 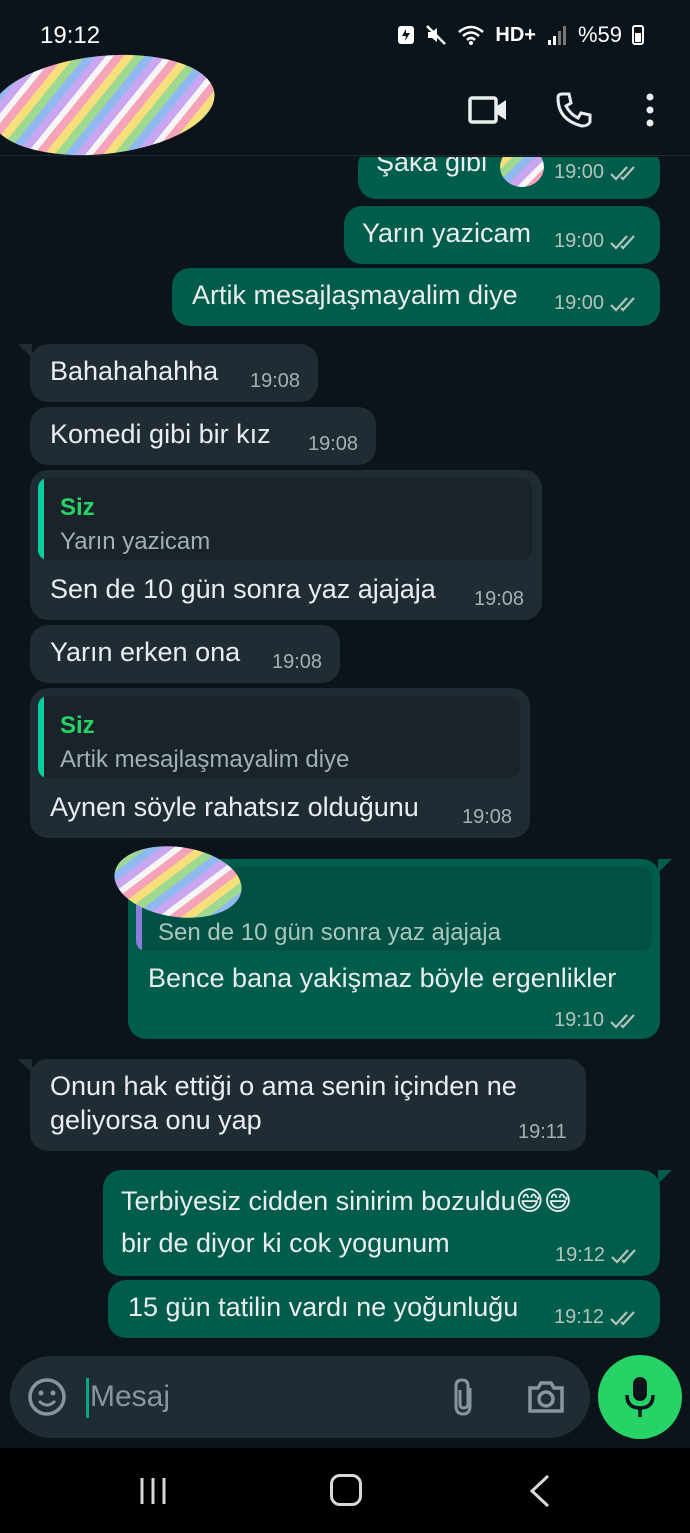 What do you see at coordinates (234, 807) in the screenshot?
I see `message-text: Aynen söyle rahatsız olduğunu` at bounding box center [234, 807].